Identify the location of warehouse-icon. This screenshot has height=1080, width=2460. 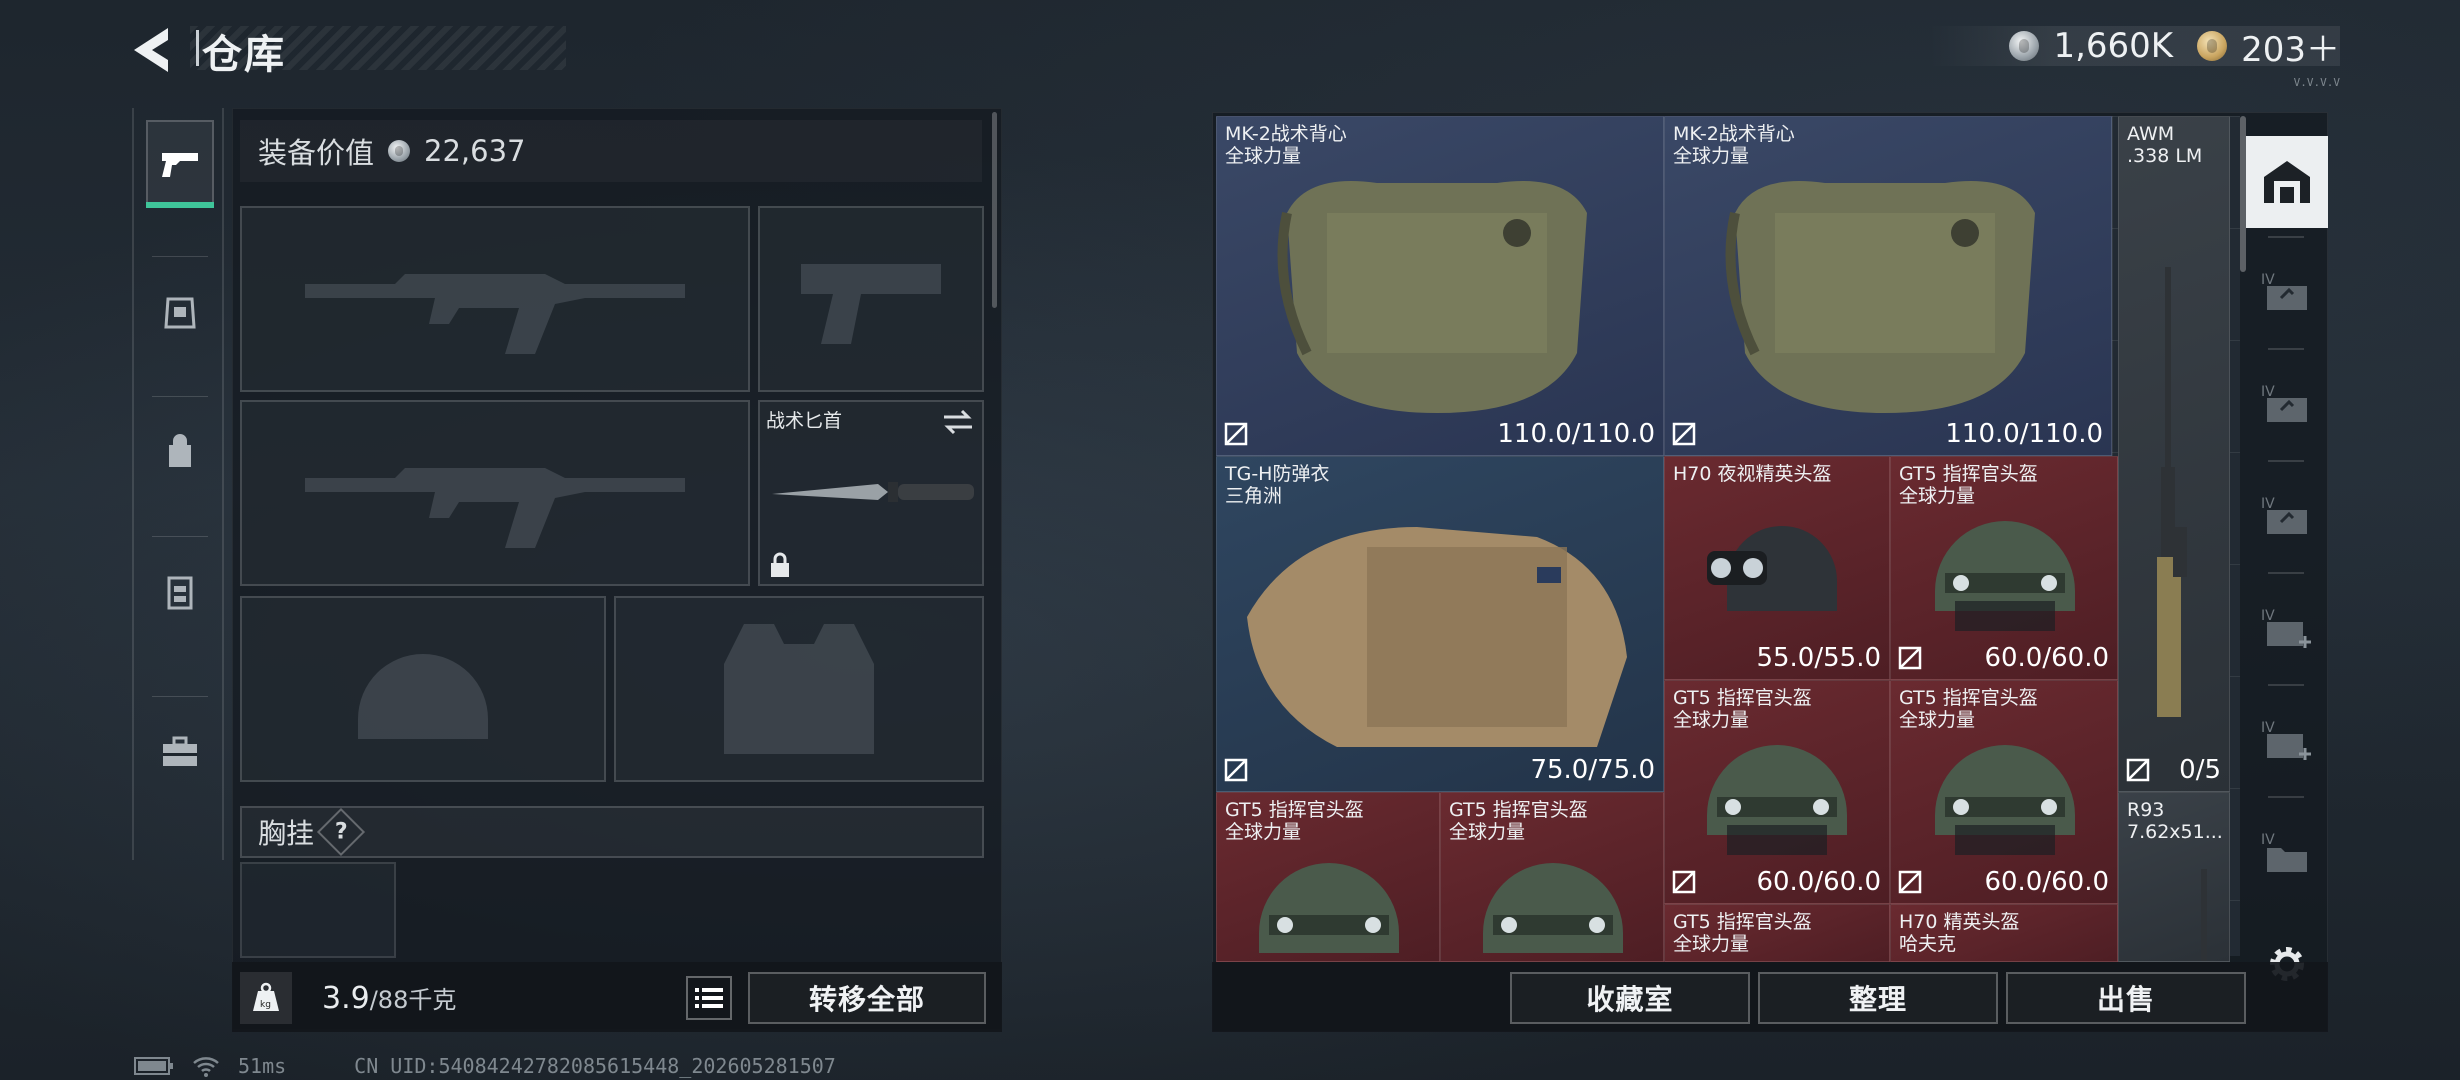
(2287, 182).